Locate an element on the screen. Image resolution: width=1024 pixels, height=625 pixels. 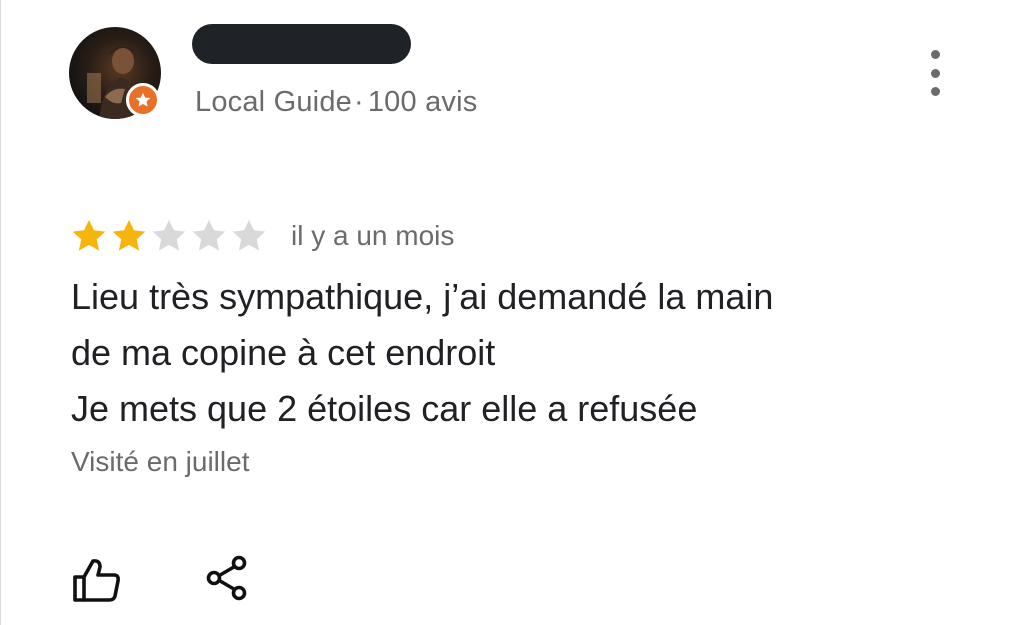
review-text-line: Je mets que 2 étoiles car elle a refusée is located at coordinates (384, 408).